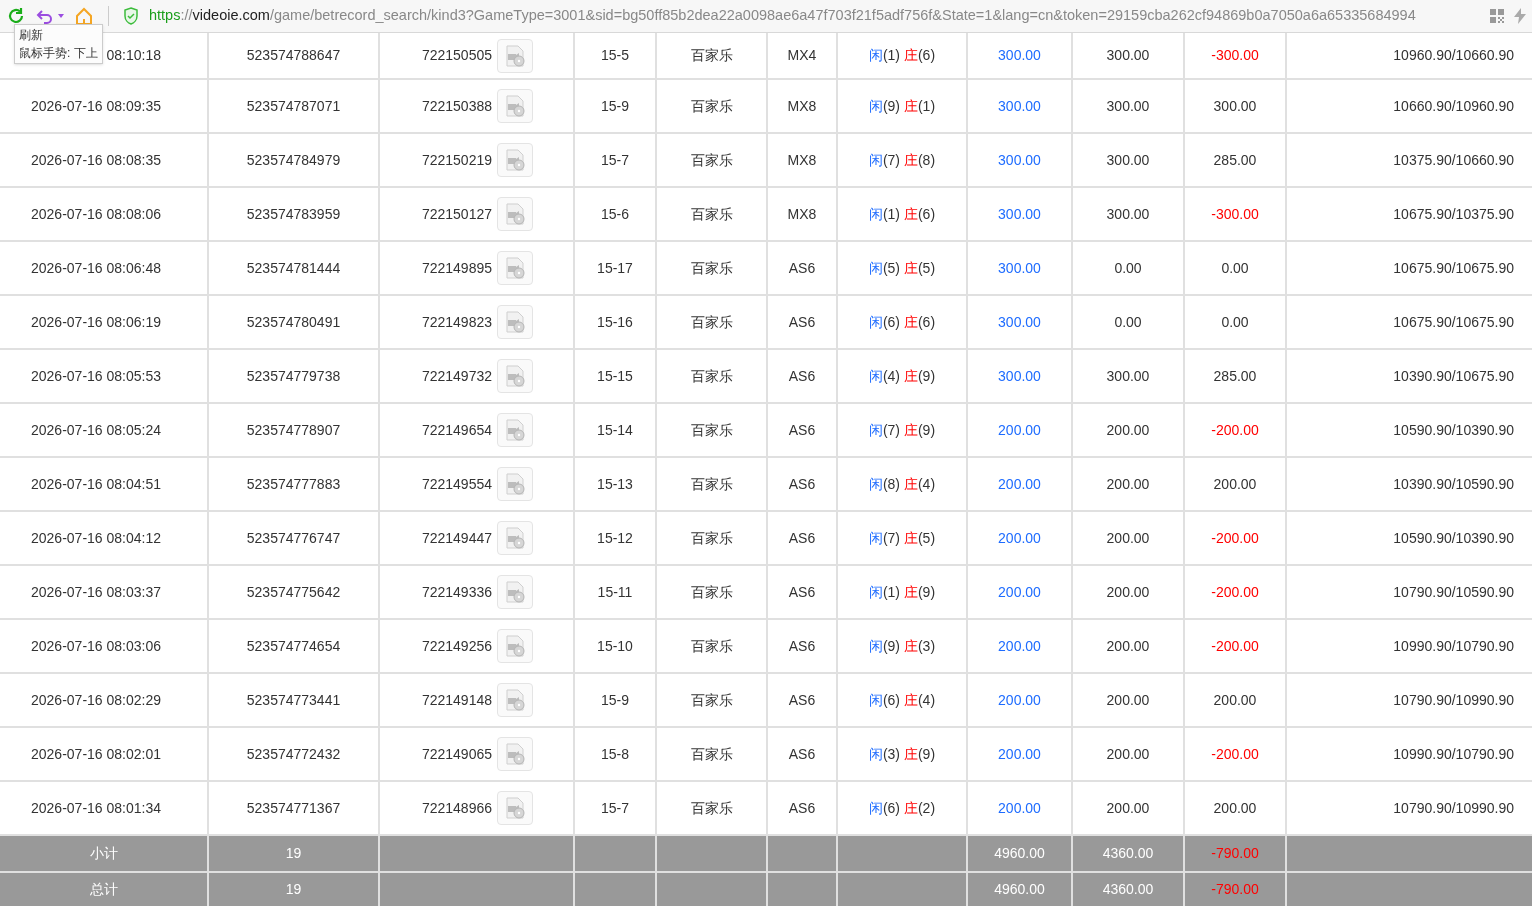 The width and height of the screenshot is (1532, 906). I want to click on balance-cell-text: 10590.90/10390.90, so click(1453, 430).